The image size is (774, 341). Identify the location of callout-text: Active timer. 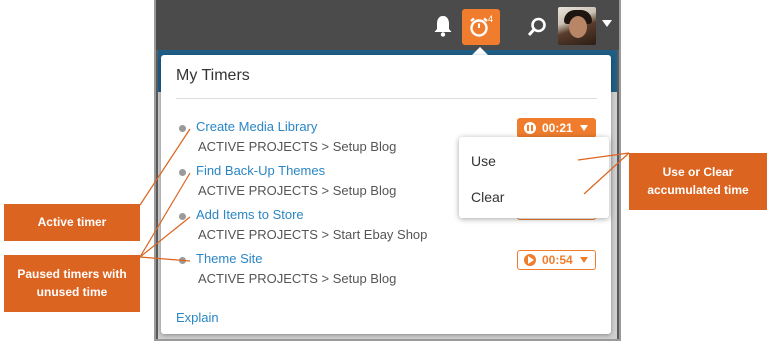
(72, 221).